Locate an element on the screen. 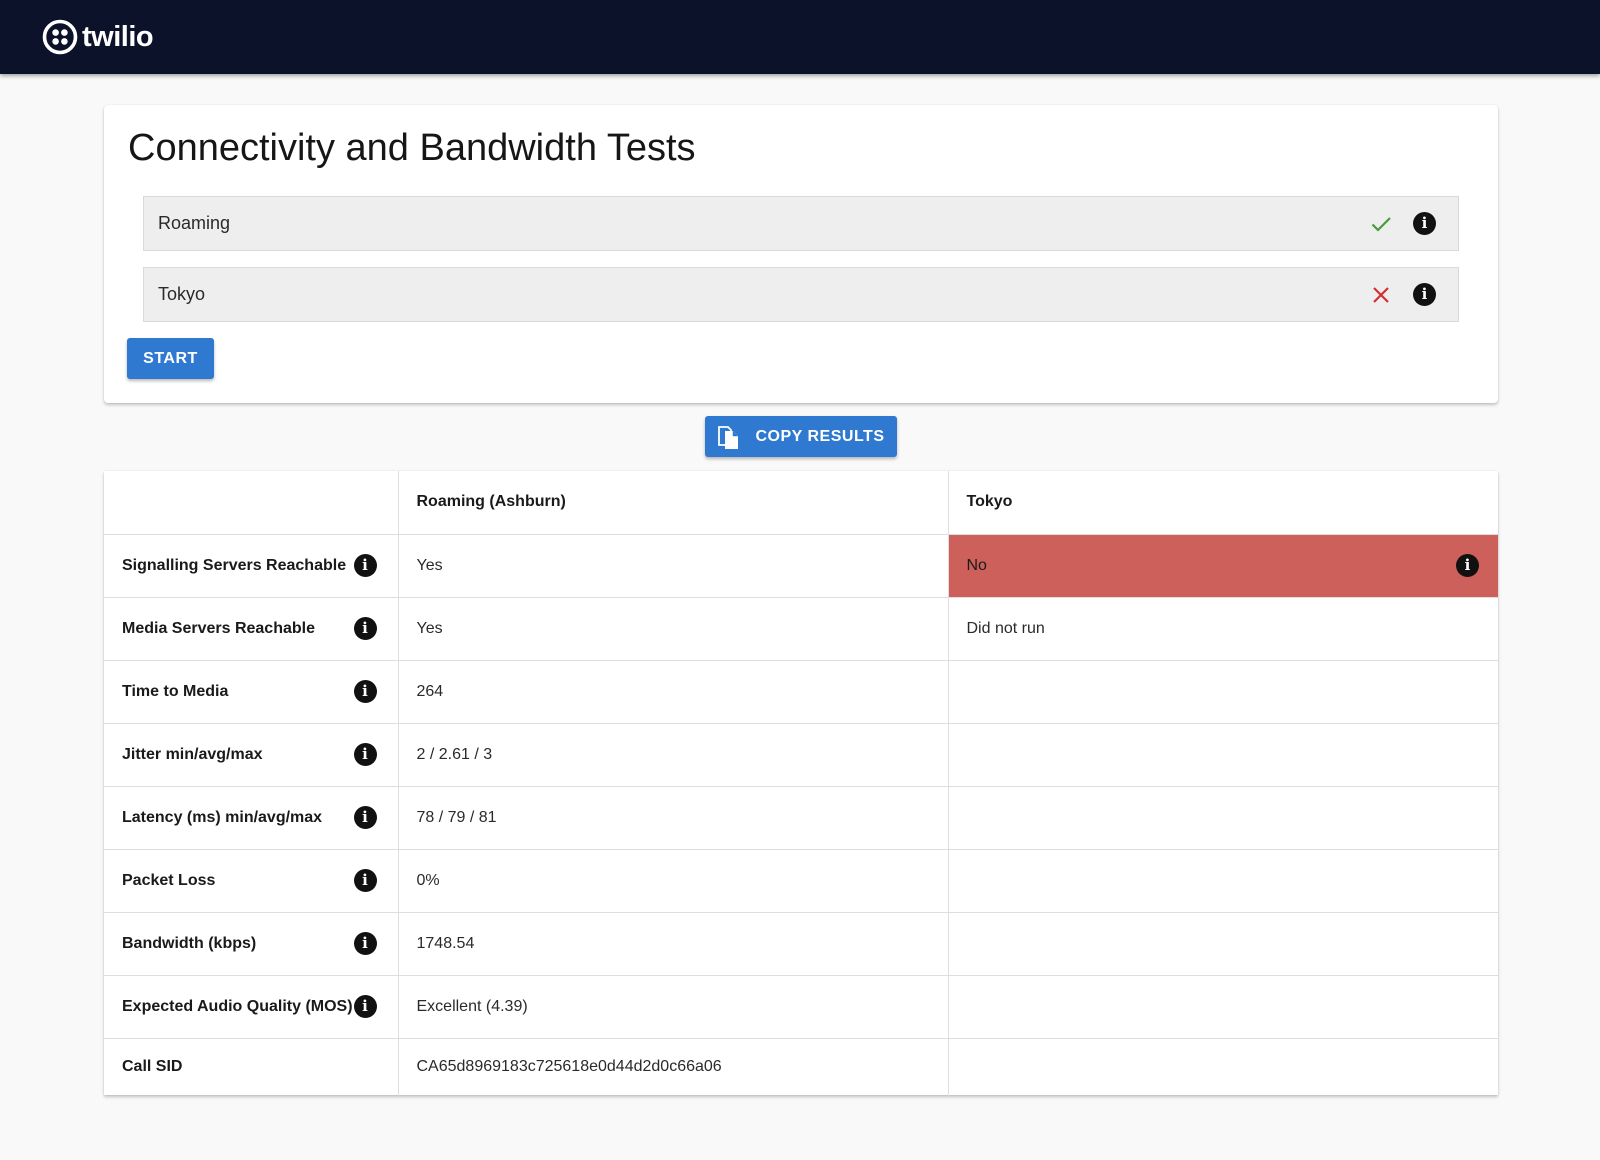 The width and height of the screenshot is (1600, 1160). copy-results-button: COPY RESULTS is located at coordinates (801, 436).